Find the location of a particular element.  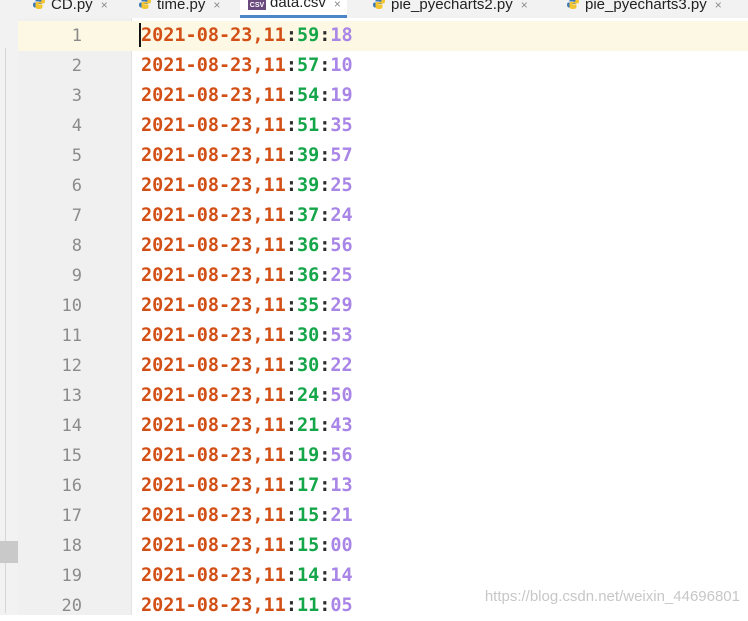

line-text: 2021-08-23,11:35:29 is located at coordinates (247, 306).